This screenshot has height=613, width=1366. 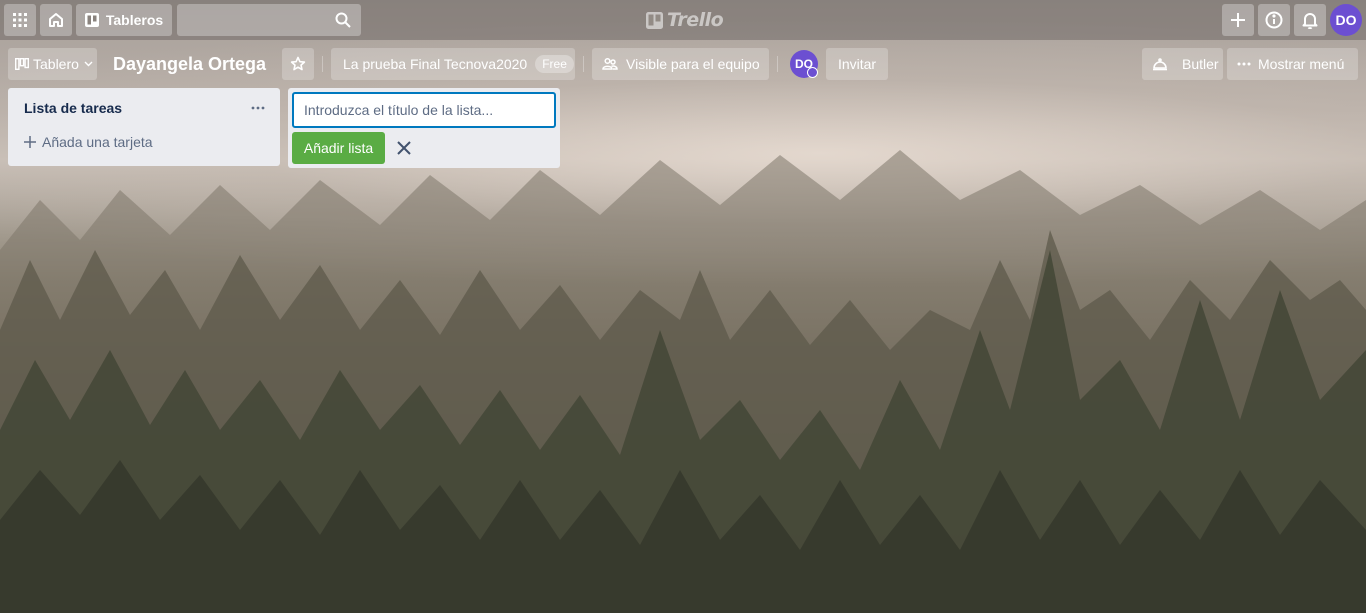 I want to click on info-button, so click(x=1274, y=20).